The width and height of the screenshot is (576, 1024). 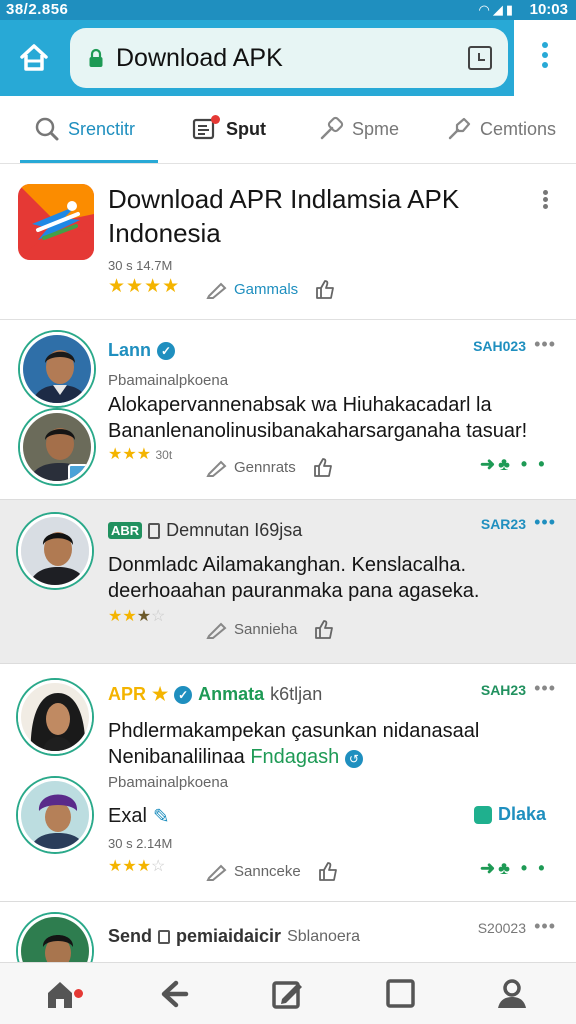 I want to click on review-date: SAR23, so click(x=503, y=524).